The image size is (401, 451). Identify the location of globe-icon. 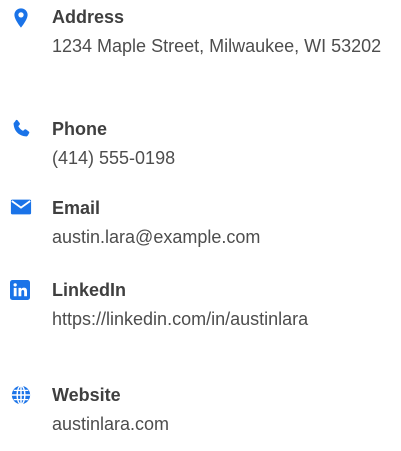
(21, 395).